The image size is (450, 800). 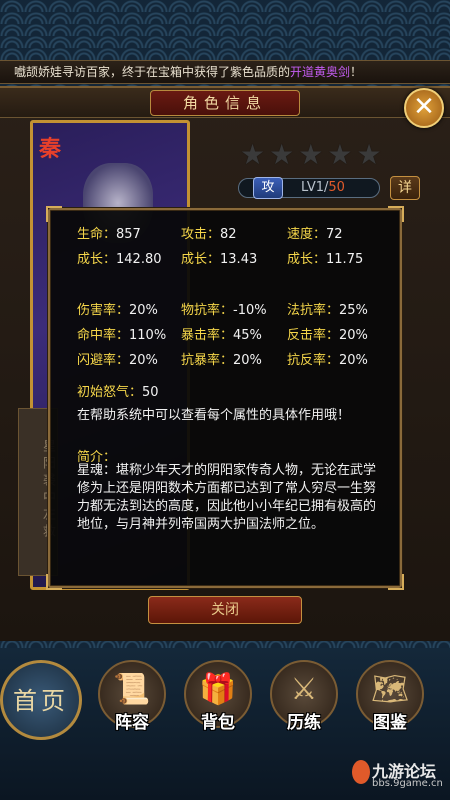 I want to click on growth-speed: 成长：11.75, so click(x=325, y=259).